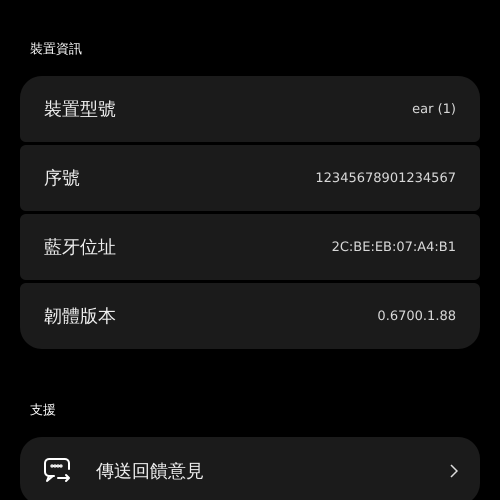 This screenshot has height=500, width=500. I want to click on row-value: ear (1), so click(434, 109).